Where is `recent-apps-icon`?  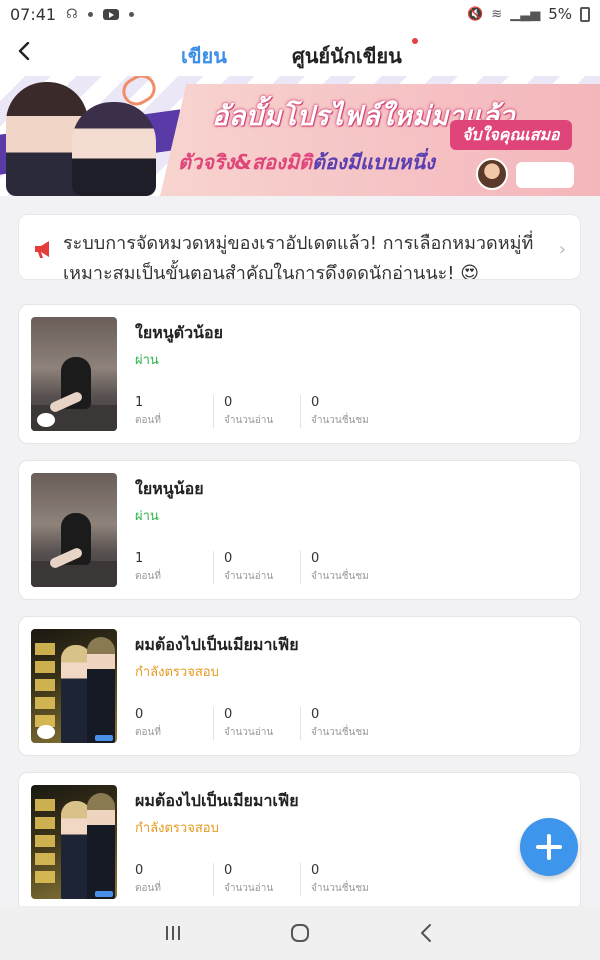 recent-apps-icon is located at coordinates (173, 933).